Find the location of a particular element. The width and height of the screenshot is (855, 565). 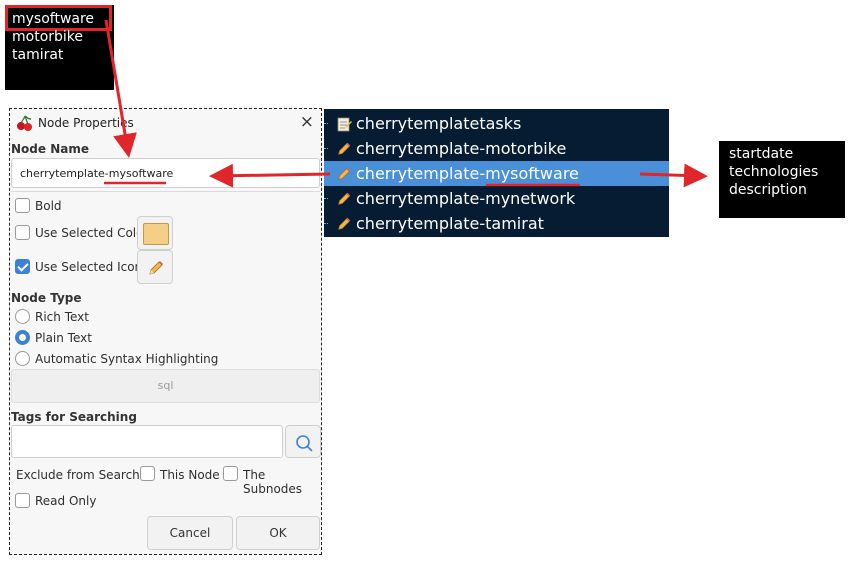

tree-node-motorbike: cherrytemplate-motorbike is located at coordinates (496, 148).